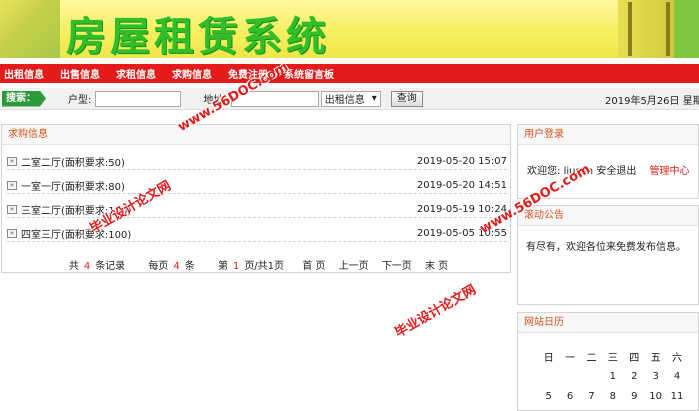 The height and width of the screenshot is (411, 699). What do you see at coordinates (461, 185) in the screenshot?
I see `list-item-date: 2019-05-20 14:51` at bounding box center [461, 185].